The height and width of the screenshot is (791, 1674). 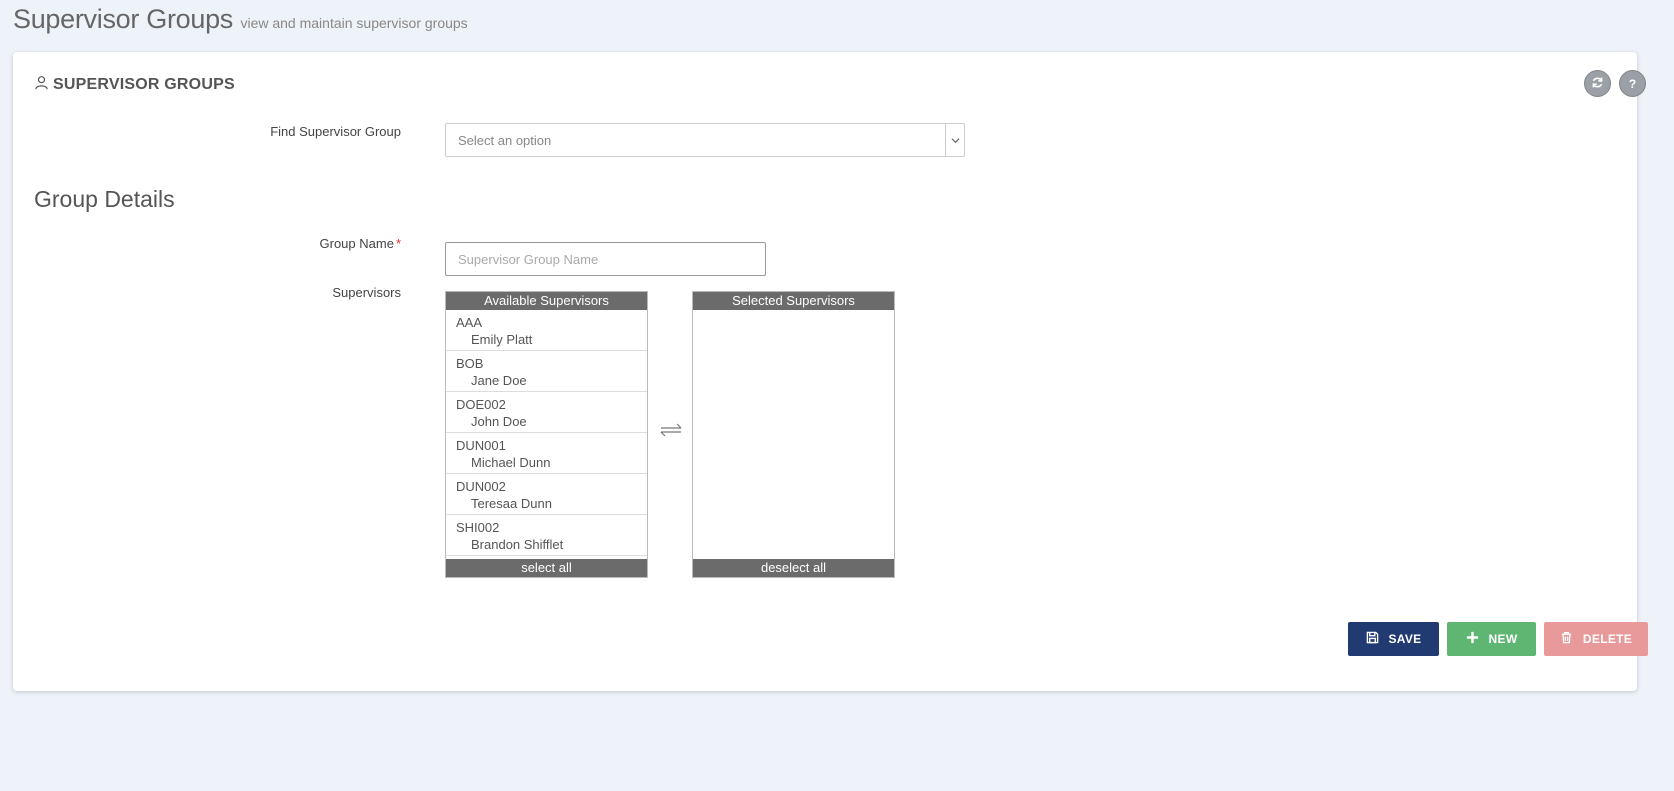 What do you see at coordinates (1372, 639) in the screenshot?
I see `floppy-disk-icon` at bounding box center [1372, 639].